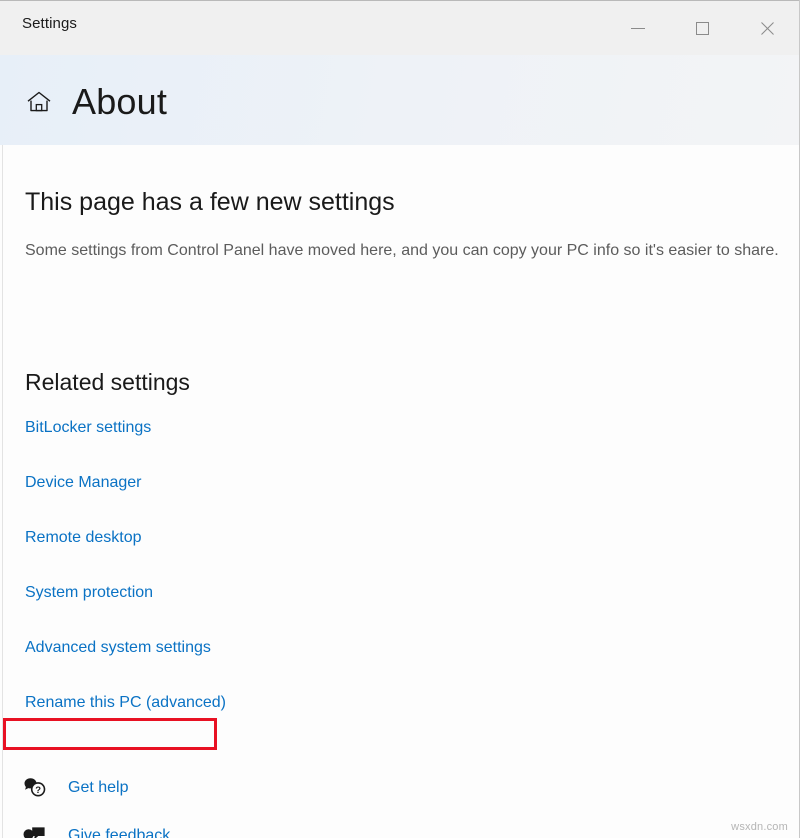 This screenshot has width=800, height=838. I want to click on maximize-button, so click(702, 29).